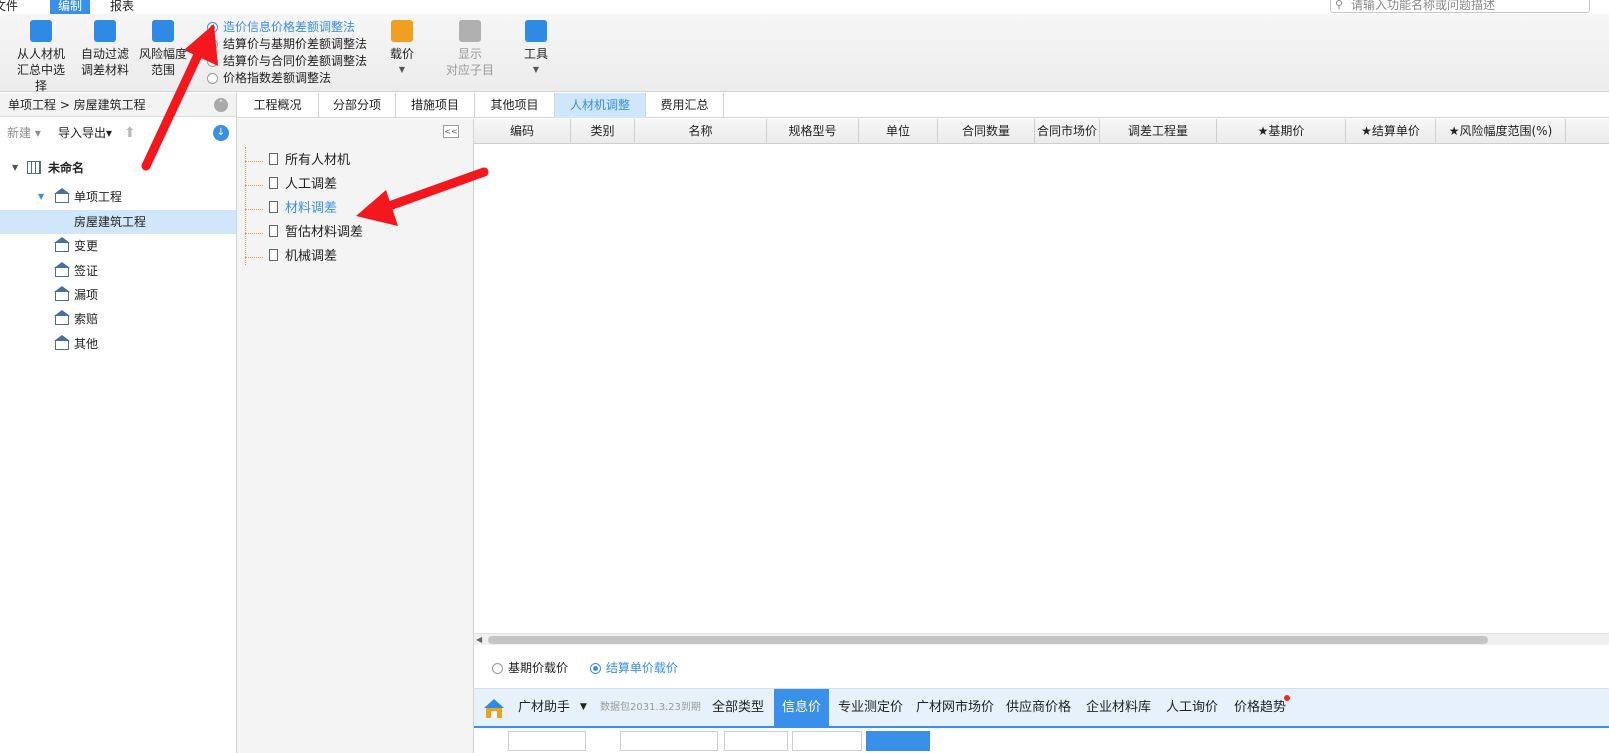 The image size is (1609, 753). I want to click on assist-tab-all-types: 全部类型, so click(738, 708).